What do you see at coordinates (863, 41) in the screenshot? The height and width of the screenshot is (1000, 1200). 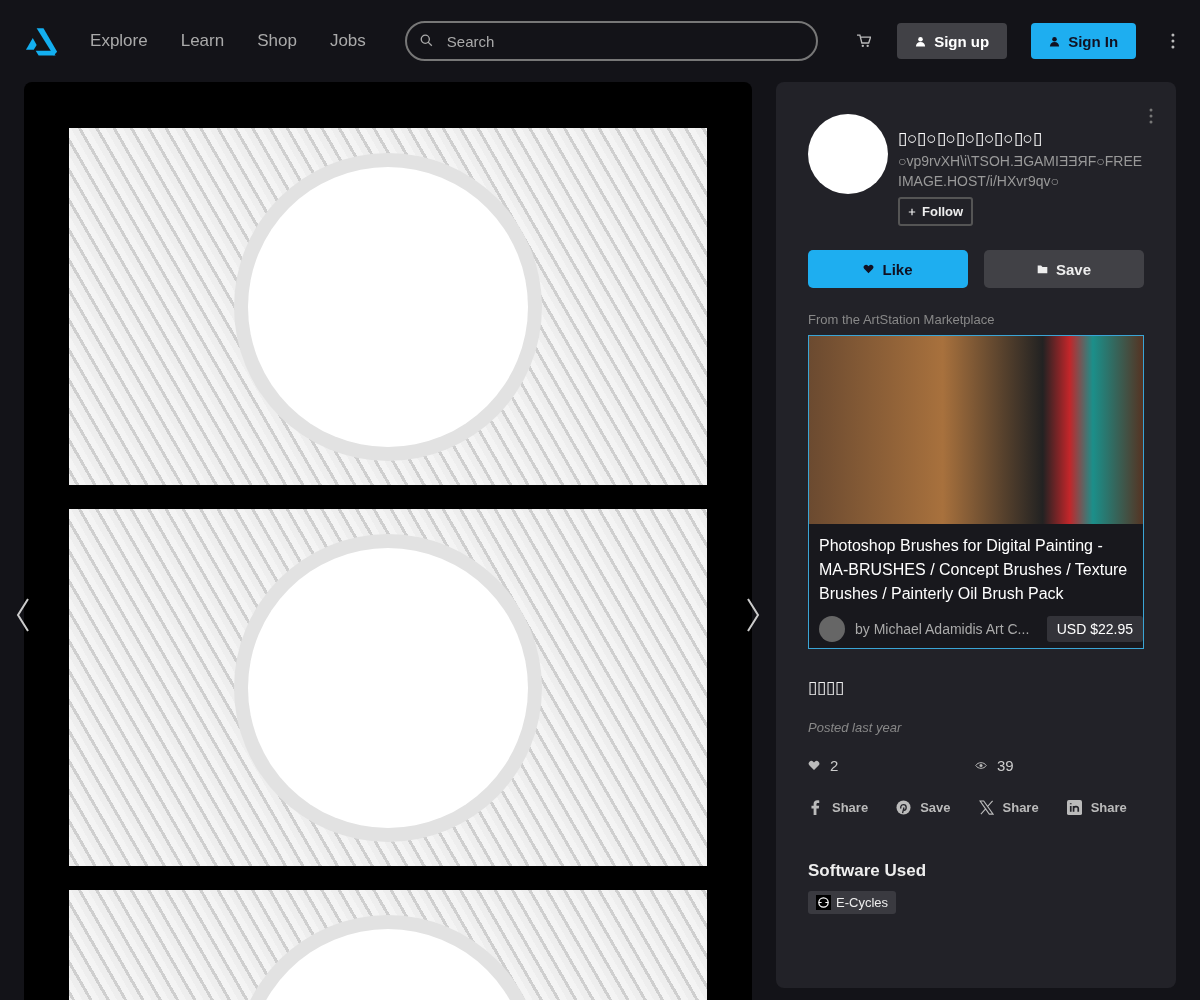 I see `cart-icon` at bounding box center [863, 41].